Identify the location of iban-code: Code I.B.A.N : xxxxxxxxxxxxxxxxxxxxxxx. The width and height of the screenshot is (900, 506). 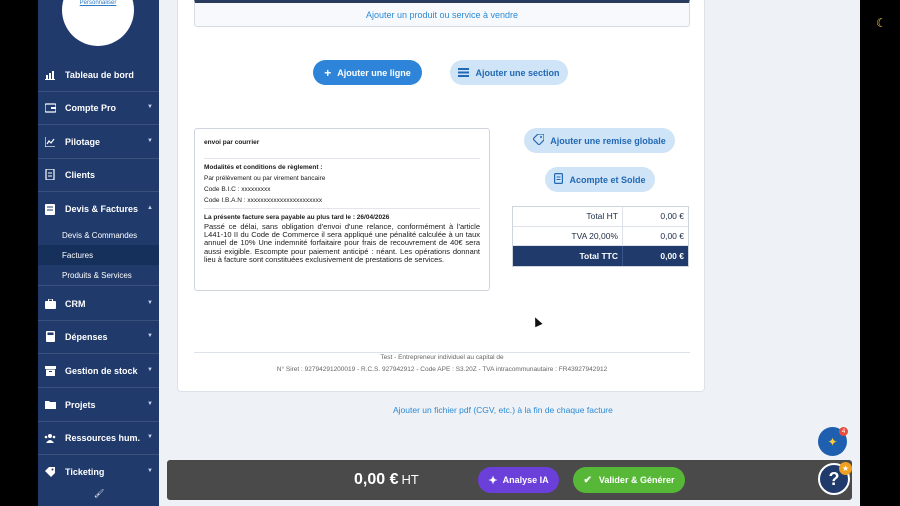
(263, 200).